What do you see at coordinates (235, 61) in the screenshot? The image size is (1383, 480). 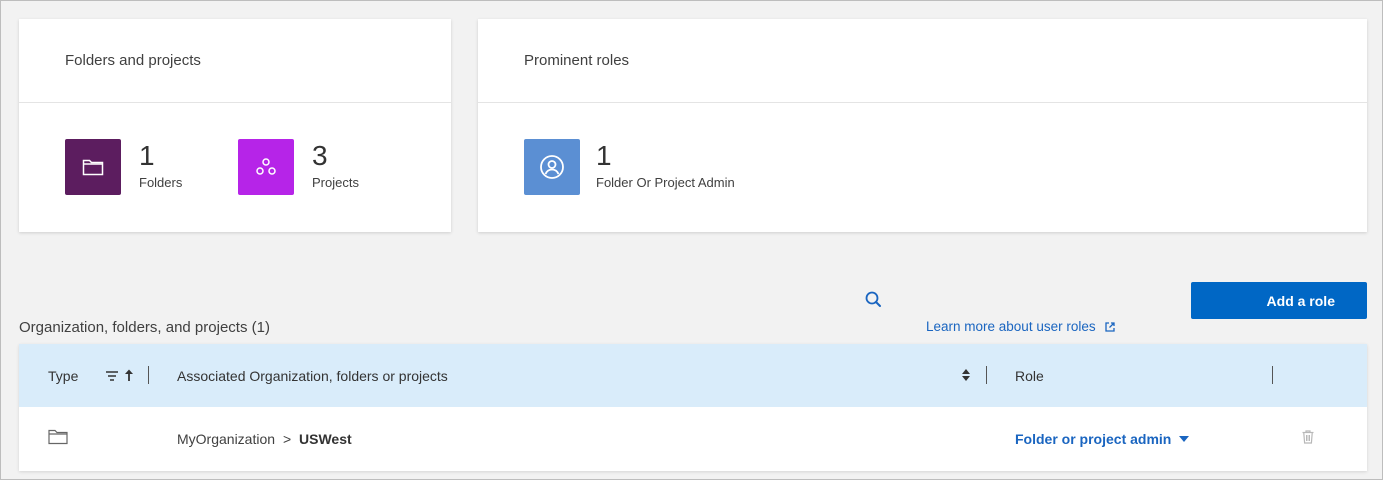 I see `folders-projects-card-title: Folders and projects` at bounding box center [235, 61].